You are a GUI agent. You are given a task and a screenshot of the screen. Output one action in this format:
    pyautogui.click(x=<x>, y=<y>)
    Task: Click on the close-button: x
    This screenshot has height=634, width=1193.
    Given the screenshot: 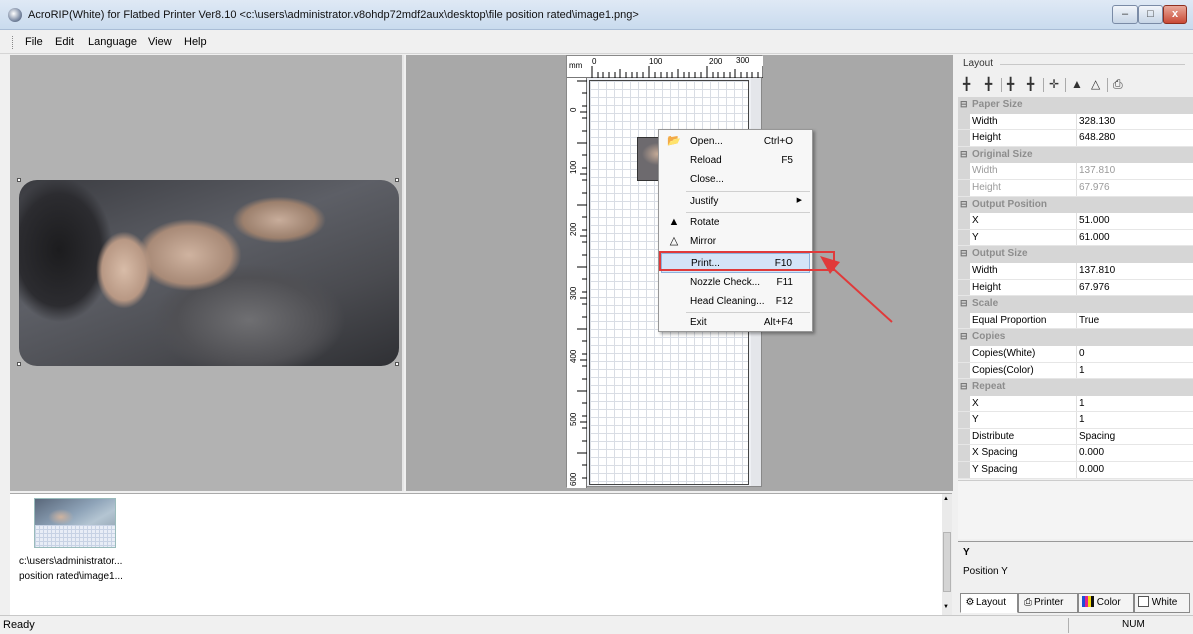 What is the action you would take?
    pyautogui.click(x=1175, y=14)
    